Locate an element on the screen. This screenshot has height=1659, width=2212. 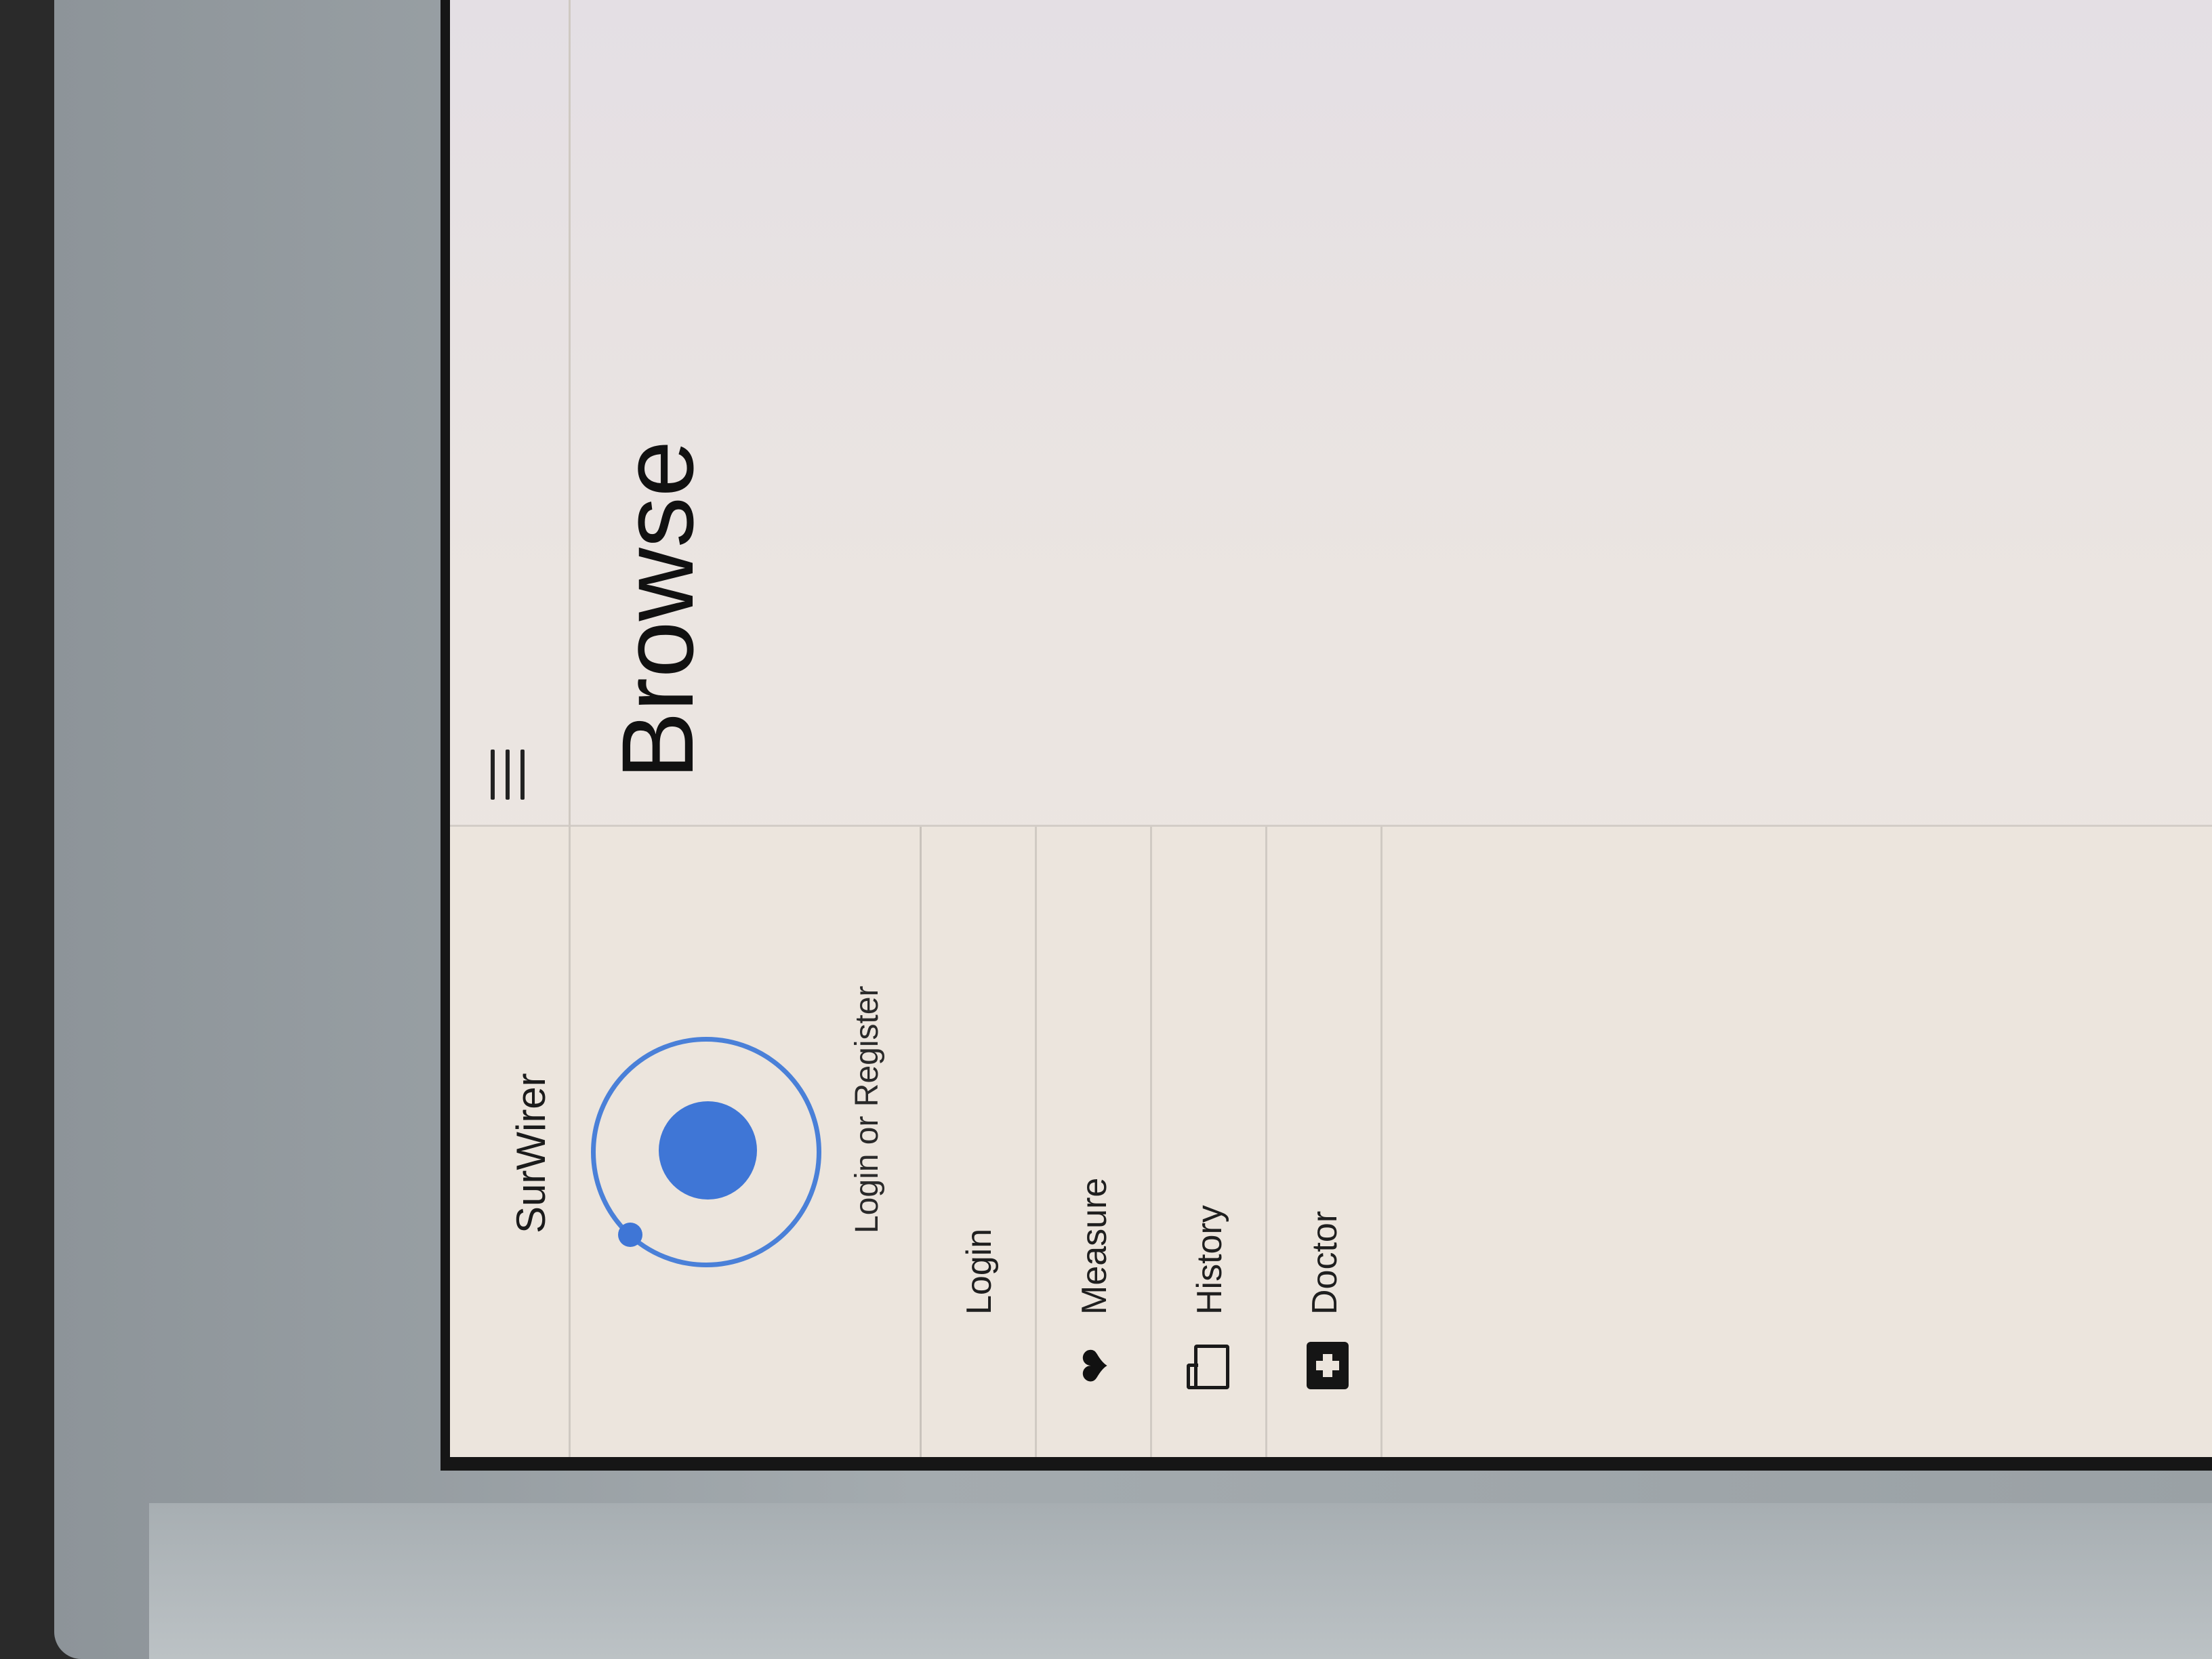
app-logo-core is located at coordinates (708, 1150).